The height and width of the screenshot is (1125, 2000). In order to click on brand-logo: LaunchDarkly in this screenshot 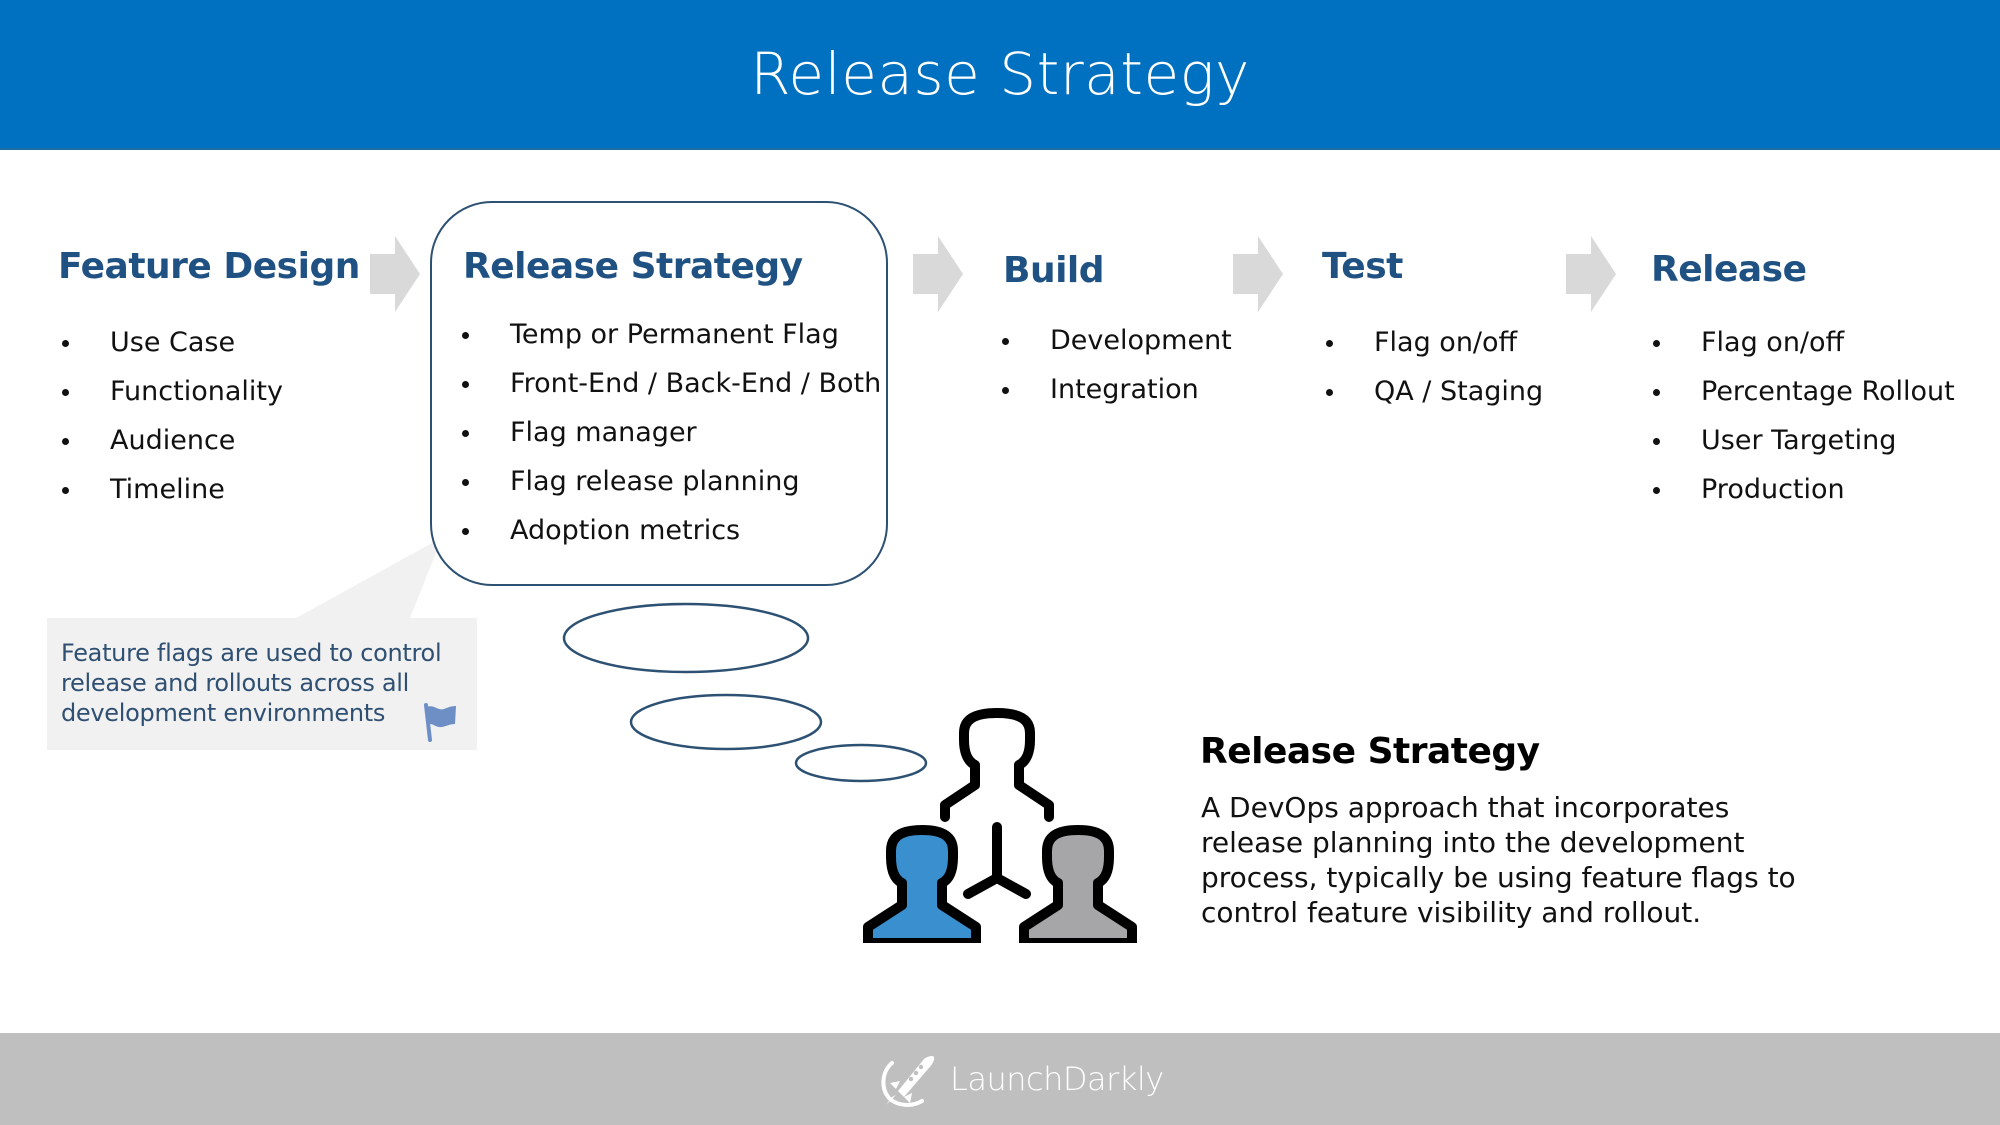, I will do `click(1021, 1079)`.